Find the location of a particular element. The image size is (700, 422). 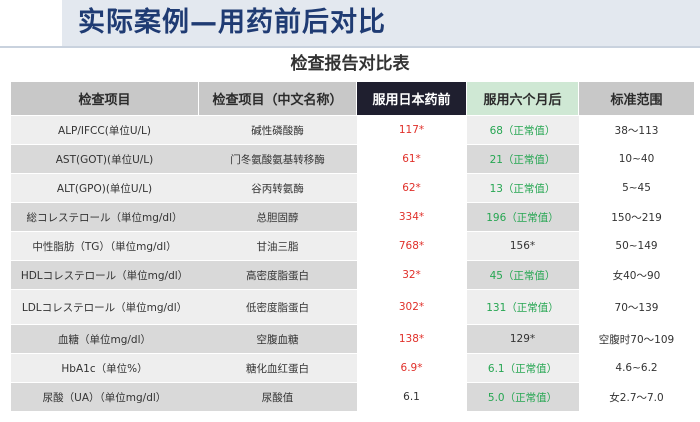

table-header-row: 检查项目 检查项目（中文名称） 服用日本药前 服用六个月后 标准范围 is located at coordinates (352, 98).